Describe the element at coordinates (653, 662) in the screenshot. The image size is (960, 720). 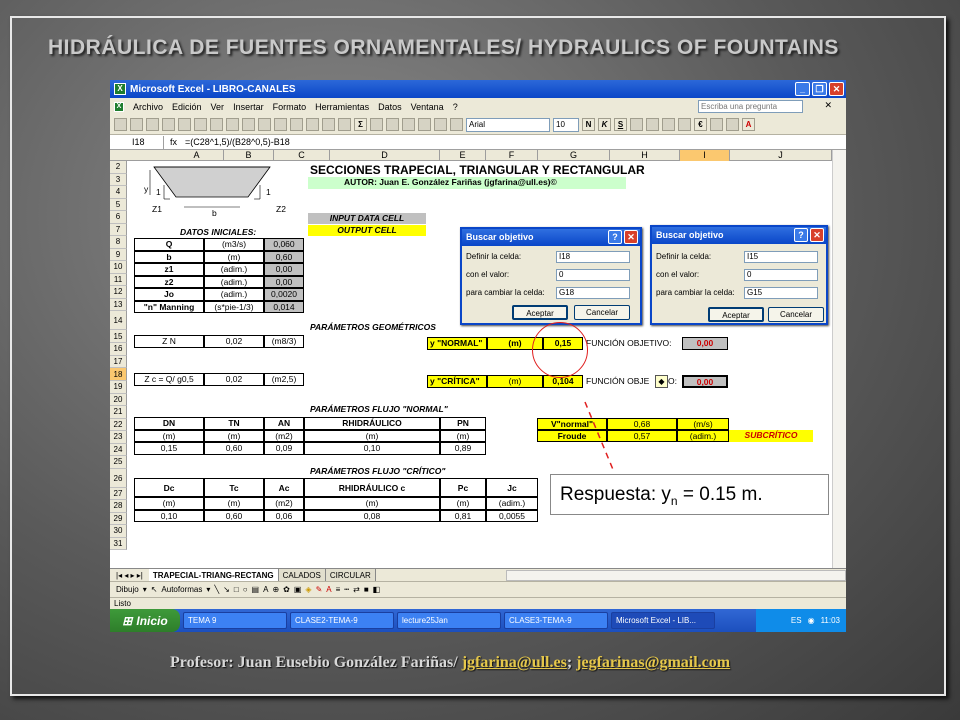
I see `footer-email-2: jegfarinas@gmail.com` at that location.